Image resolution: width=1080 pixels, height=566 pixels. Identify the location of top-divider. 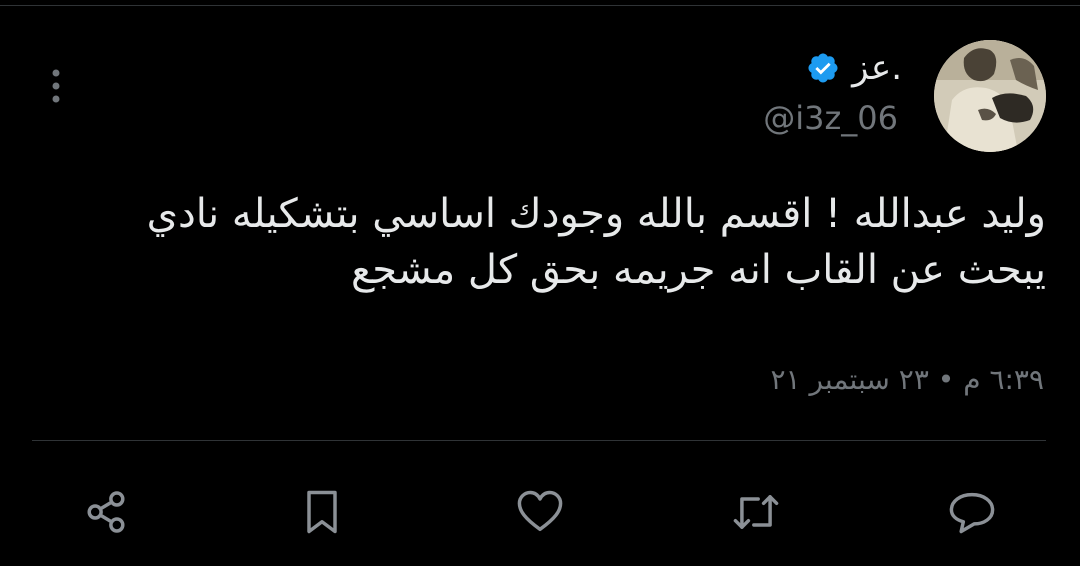
(540, 5).